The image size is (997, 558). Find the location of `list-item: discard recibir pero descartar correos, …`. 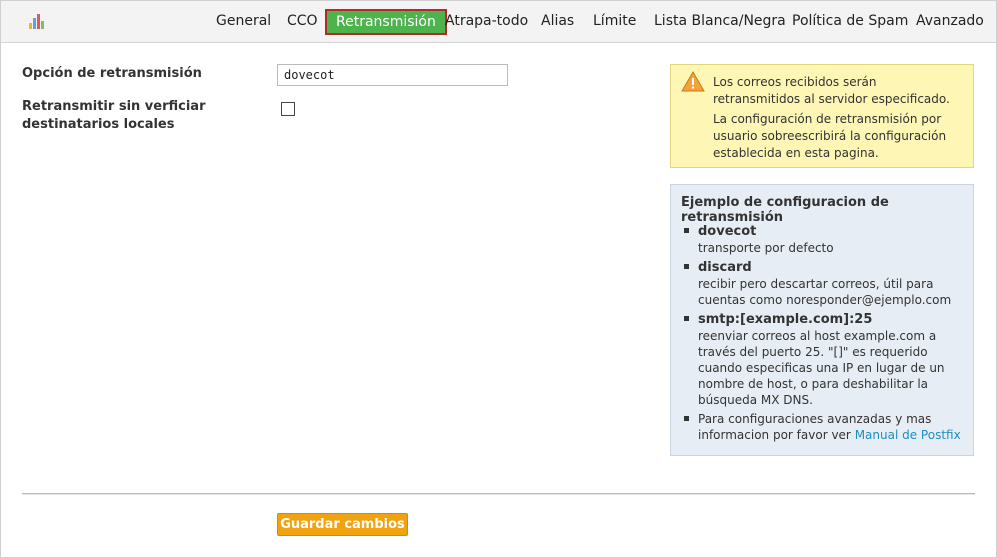

list-item: discard recibir pero descartar correos, … is located at coordinates (823, 283).